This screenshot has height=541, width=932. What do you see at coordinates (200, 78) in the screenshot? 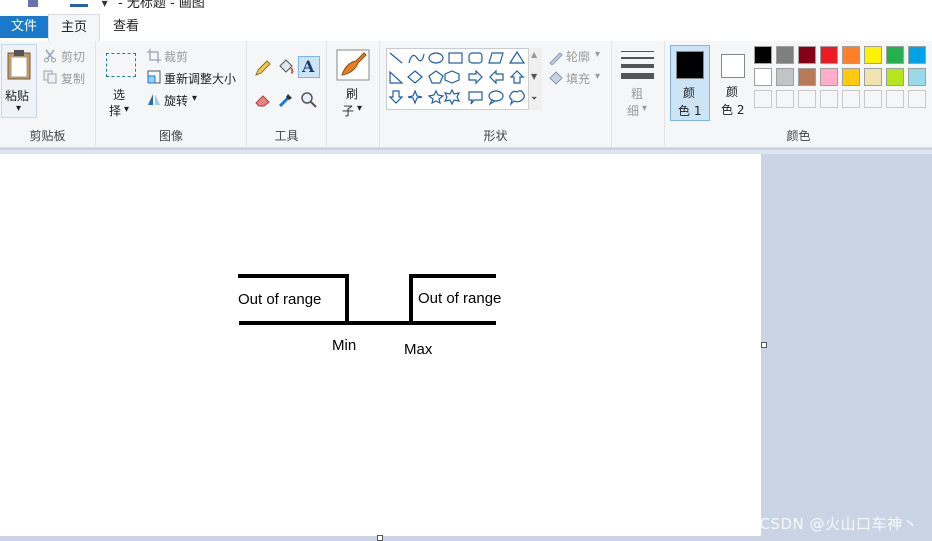
I see `resize-button: 重新调整大小` at bounding box center [200, 78].